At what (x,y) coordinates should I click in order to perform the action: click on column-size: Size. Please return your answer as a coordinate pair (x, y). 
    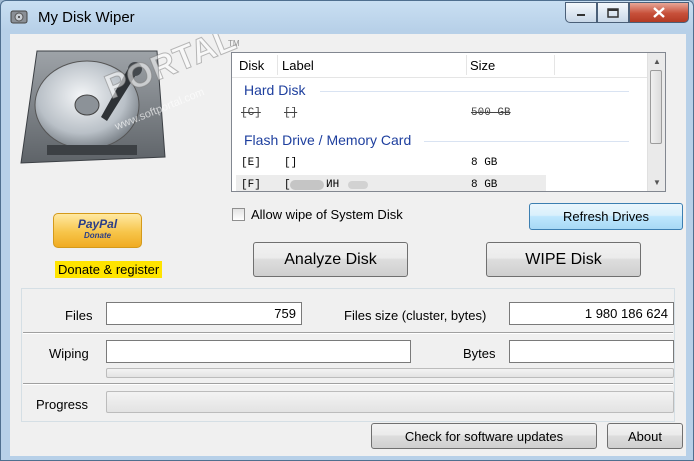
    Looking at the image, I should click on (482, 65).